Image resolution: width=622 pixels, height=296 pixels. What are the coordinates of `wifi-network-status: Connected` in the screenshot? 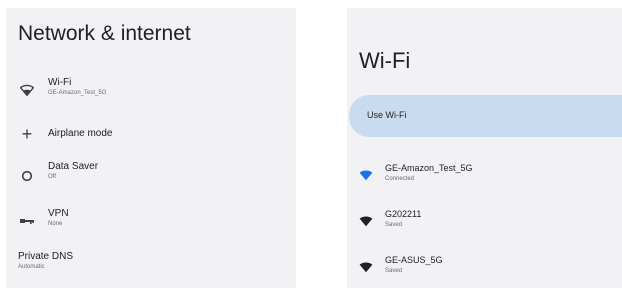 It's located at (400, 179).